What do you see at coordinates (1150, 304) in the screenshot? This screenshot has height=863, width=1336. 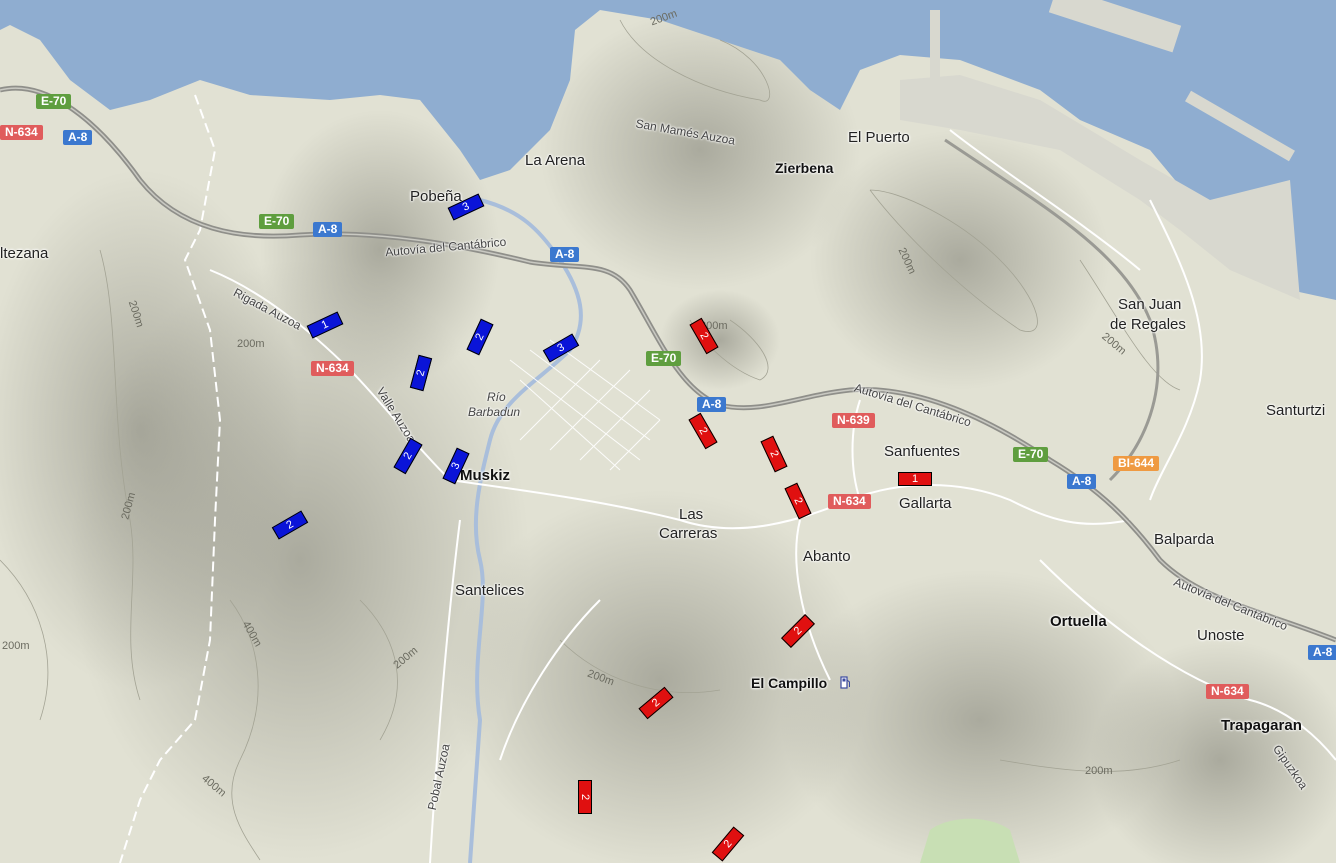 I see `place-san-juan-1: San Juan` at bounding box center [1150, 304].